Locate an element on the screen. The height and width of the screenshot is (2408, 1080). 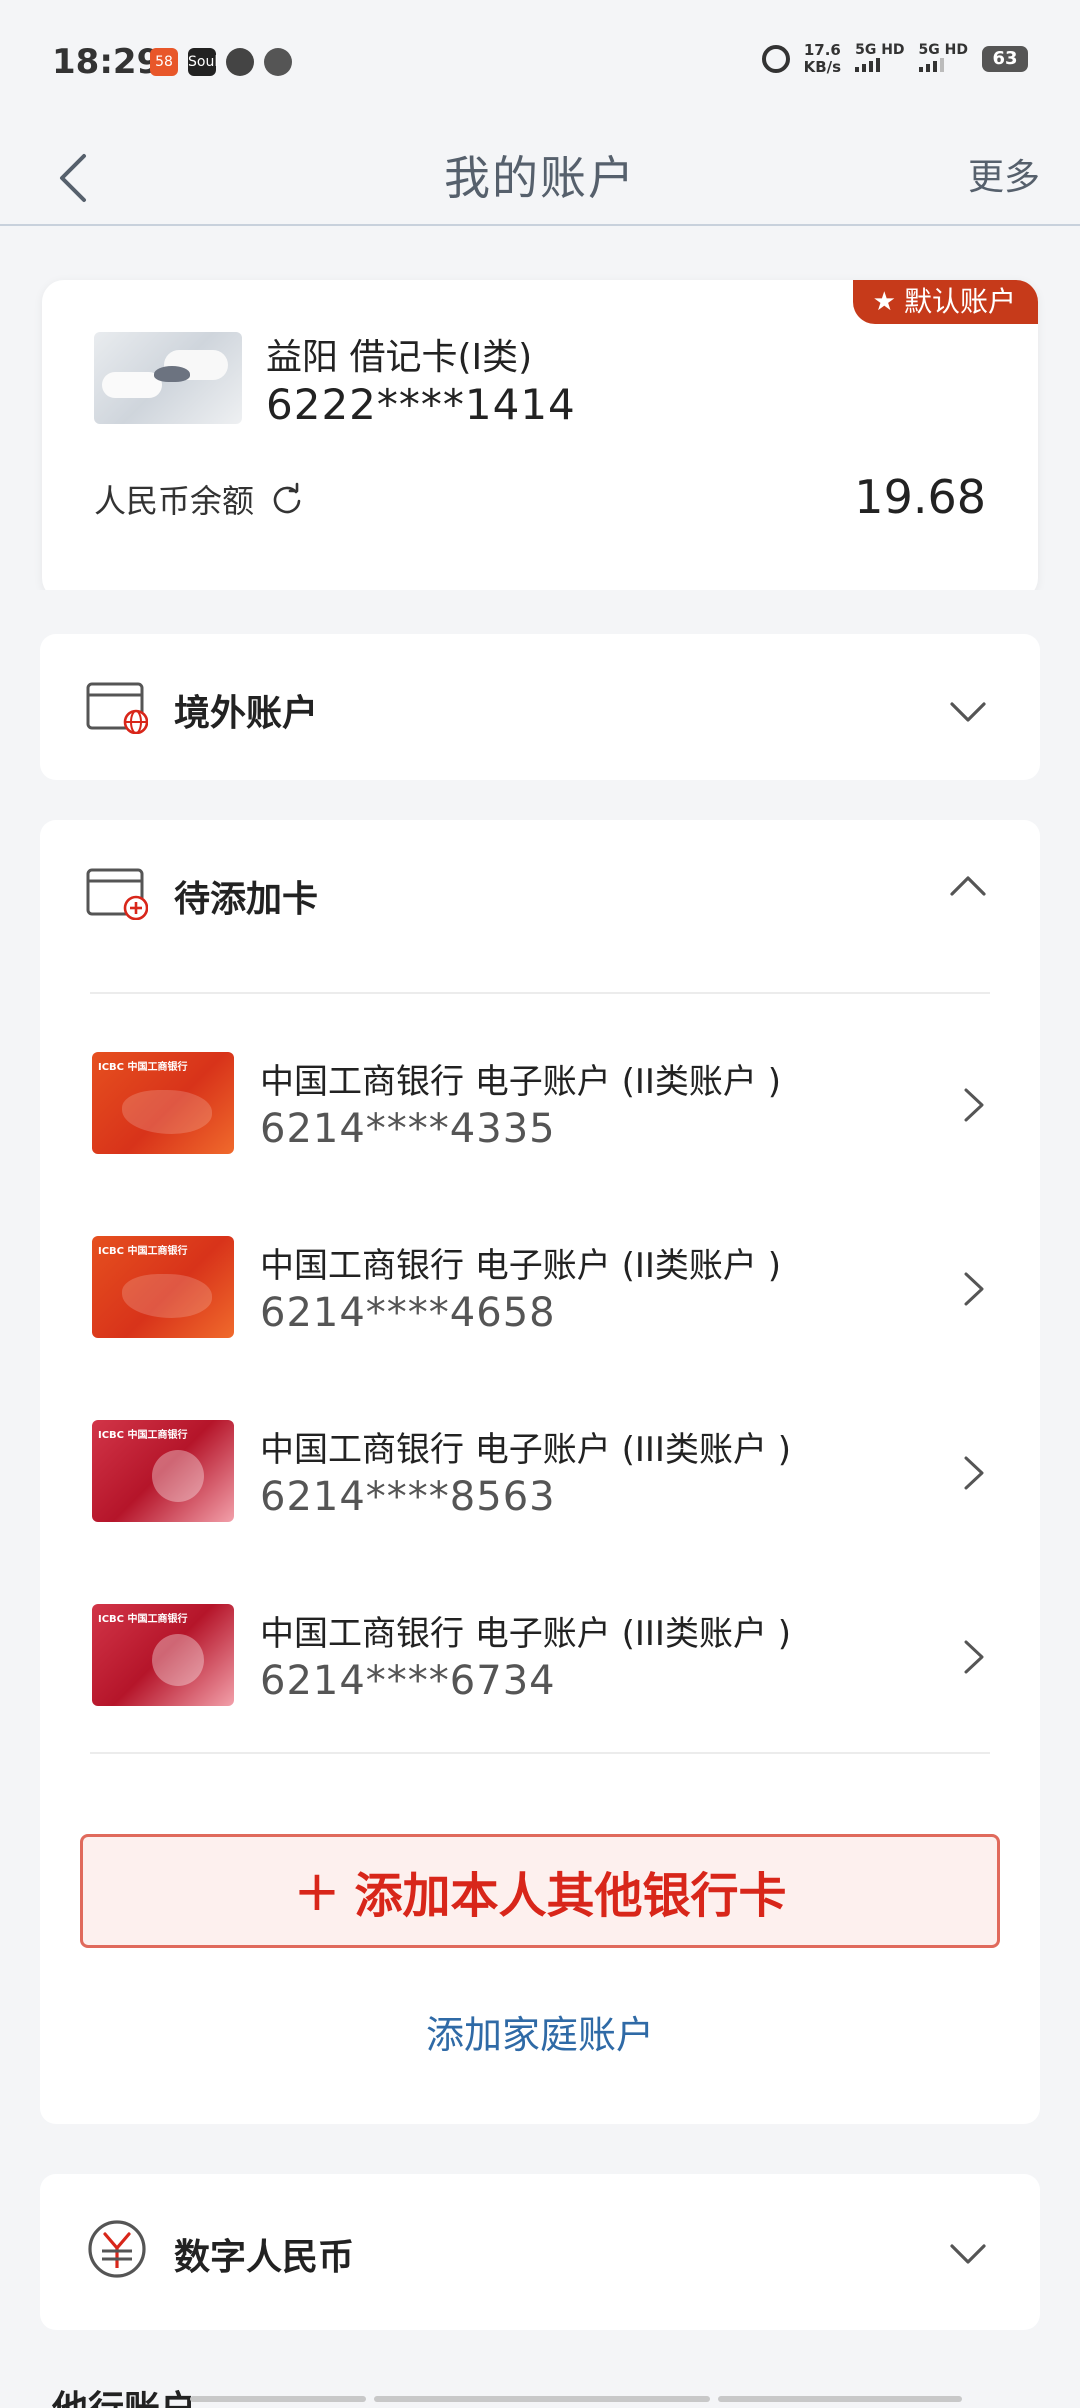
battery-icon: 63 is located at coordinates (1005, 59).